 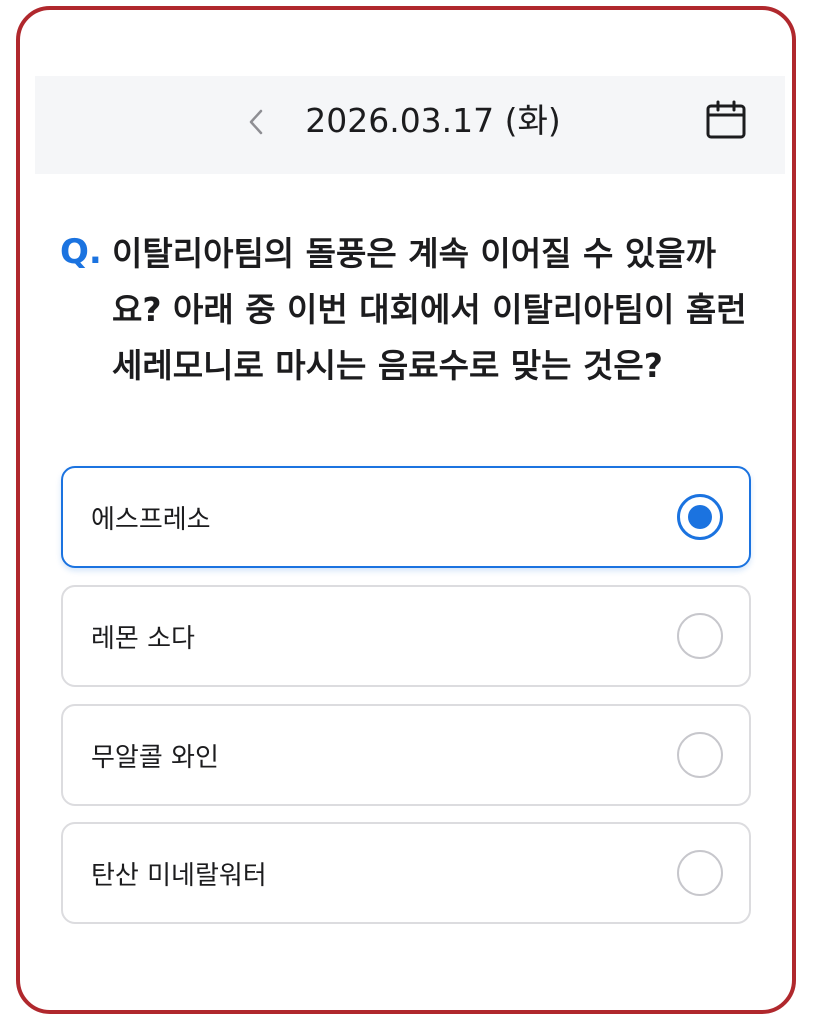 What do you see at coordinates (433, 120) in the screenshot?
I see `current-date: 2026.03.17 (화)` at bounding box center [433, 120].